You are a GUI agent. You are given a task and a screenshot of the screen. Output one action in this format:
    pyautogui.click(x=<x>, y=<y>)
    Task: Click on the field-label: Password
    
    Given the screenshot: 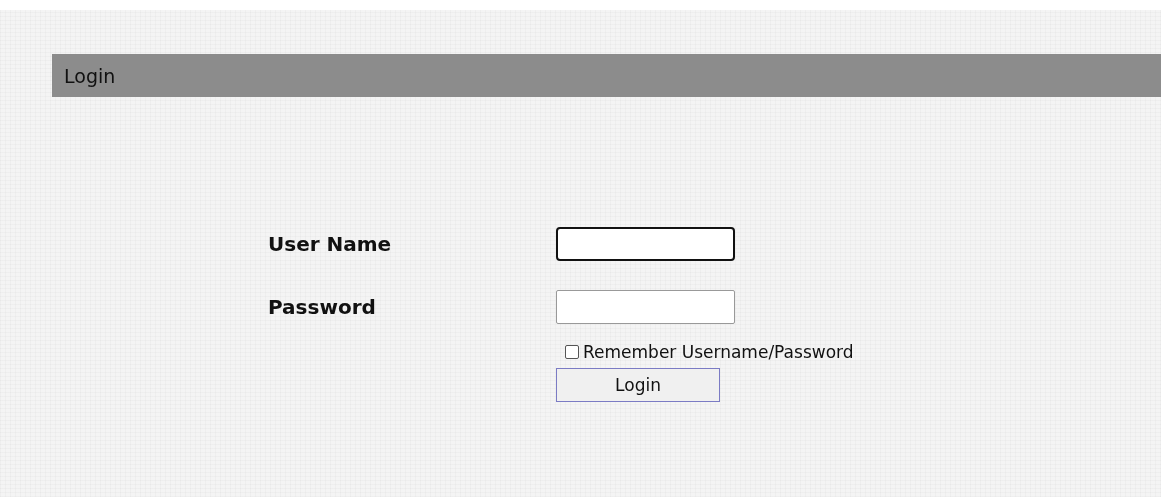 What is the action you would take?
    pyautogui.click(x=322, y=307)
    